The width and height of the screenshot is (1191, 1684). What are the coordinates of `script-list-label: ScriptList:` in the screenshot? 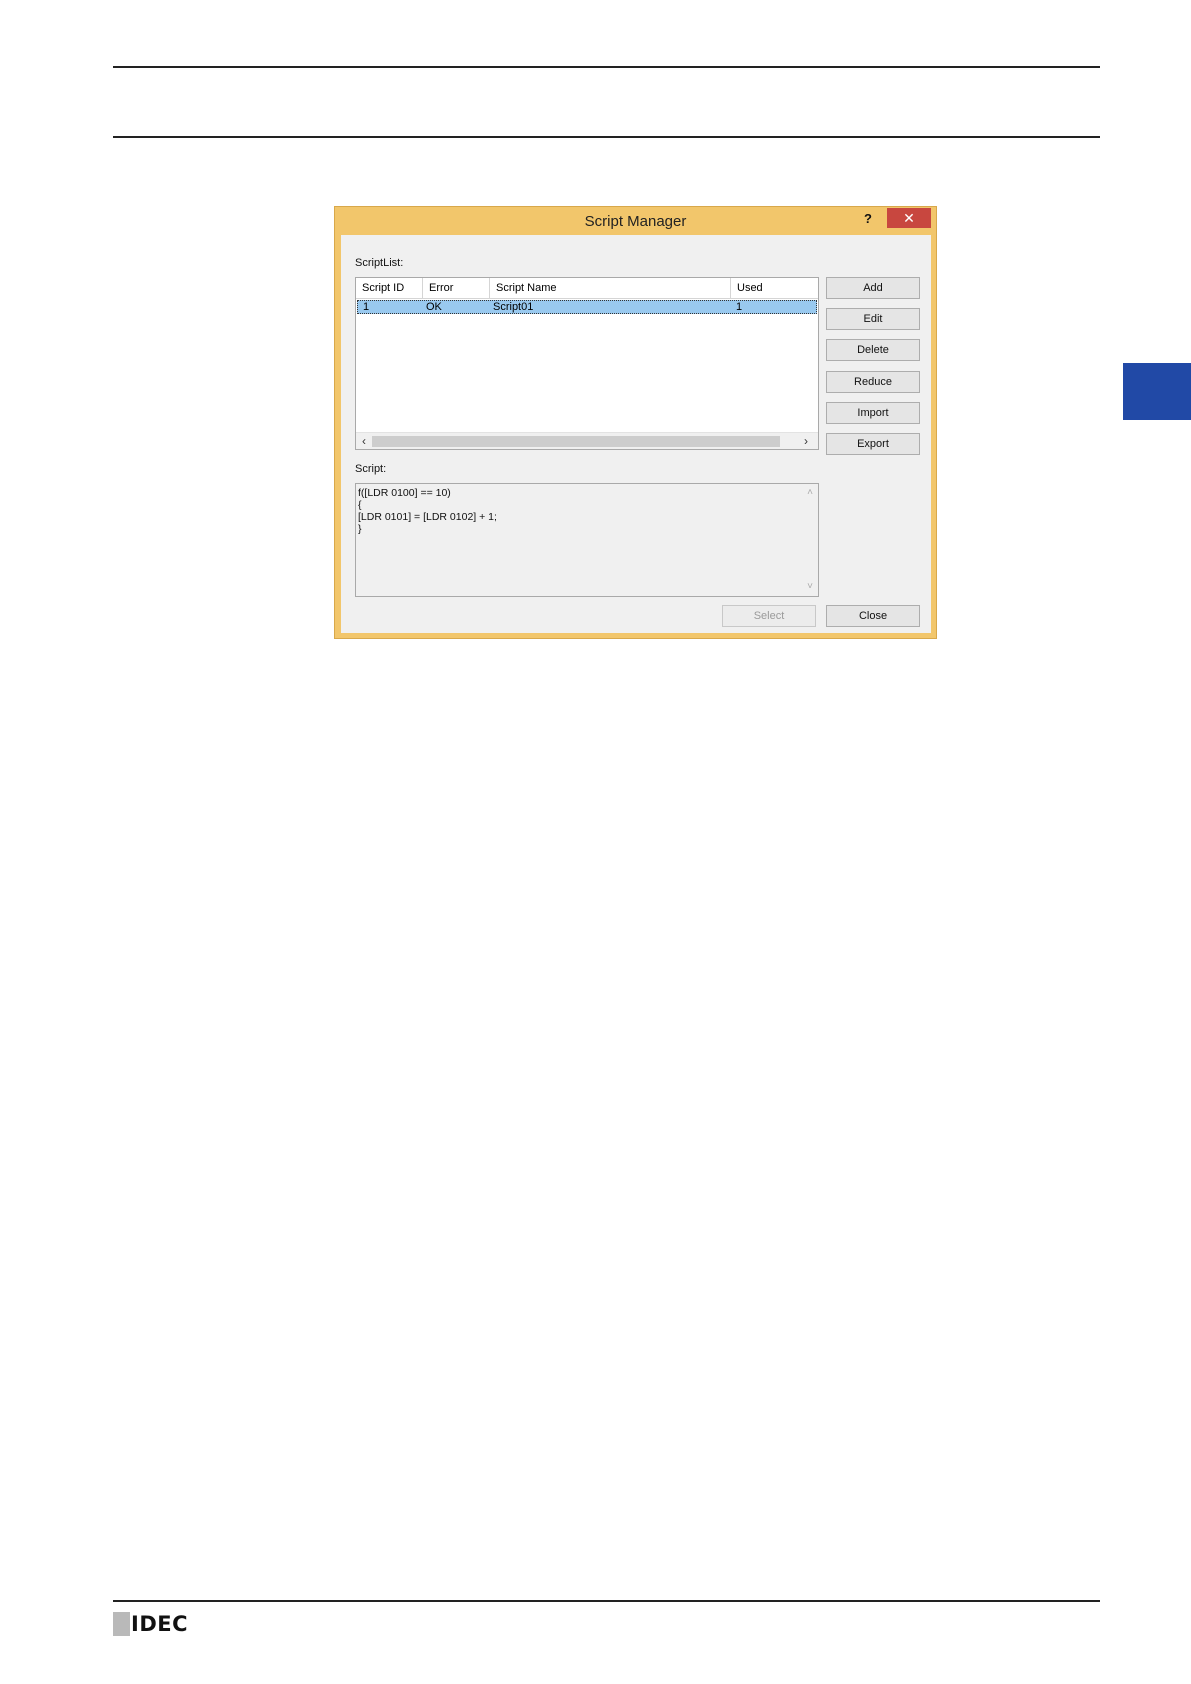 It's located at (379, 263).